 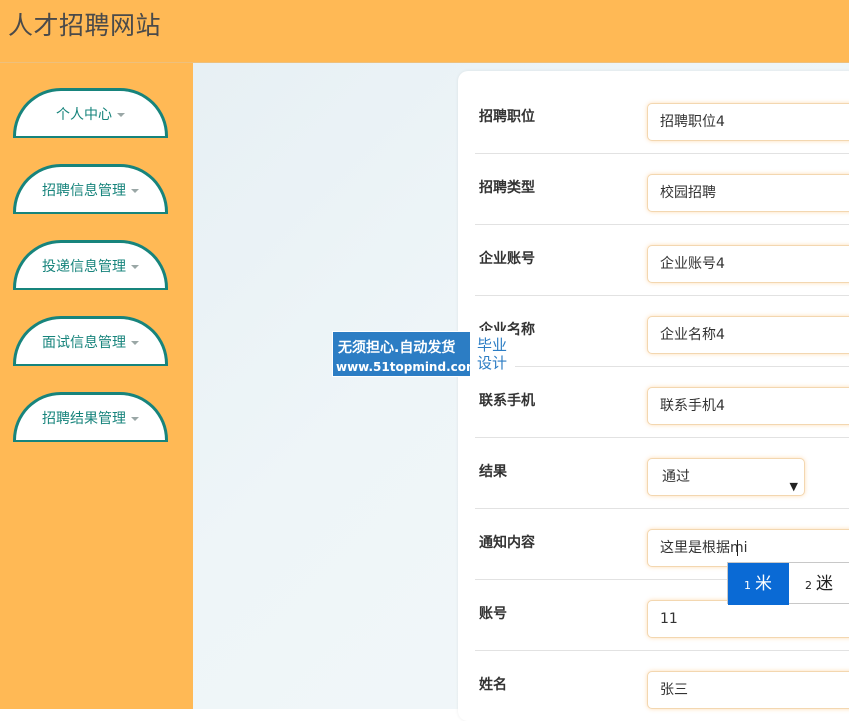 I want to click on ime-candidate-text: 迷, so click(x=824, y=584).